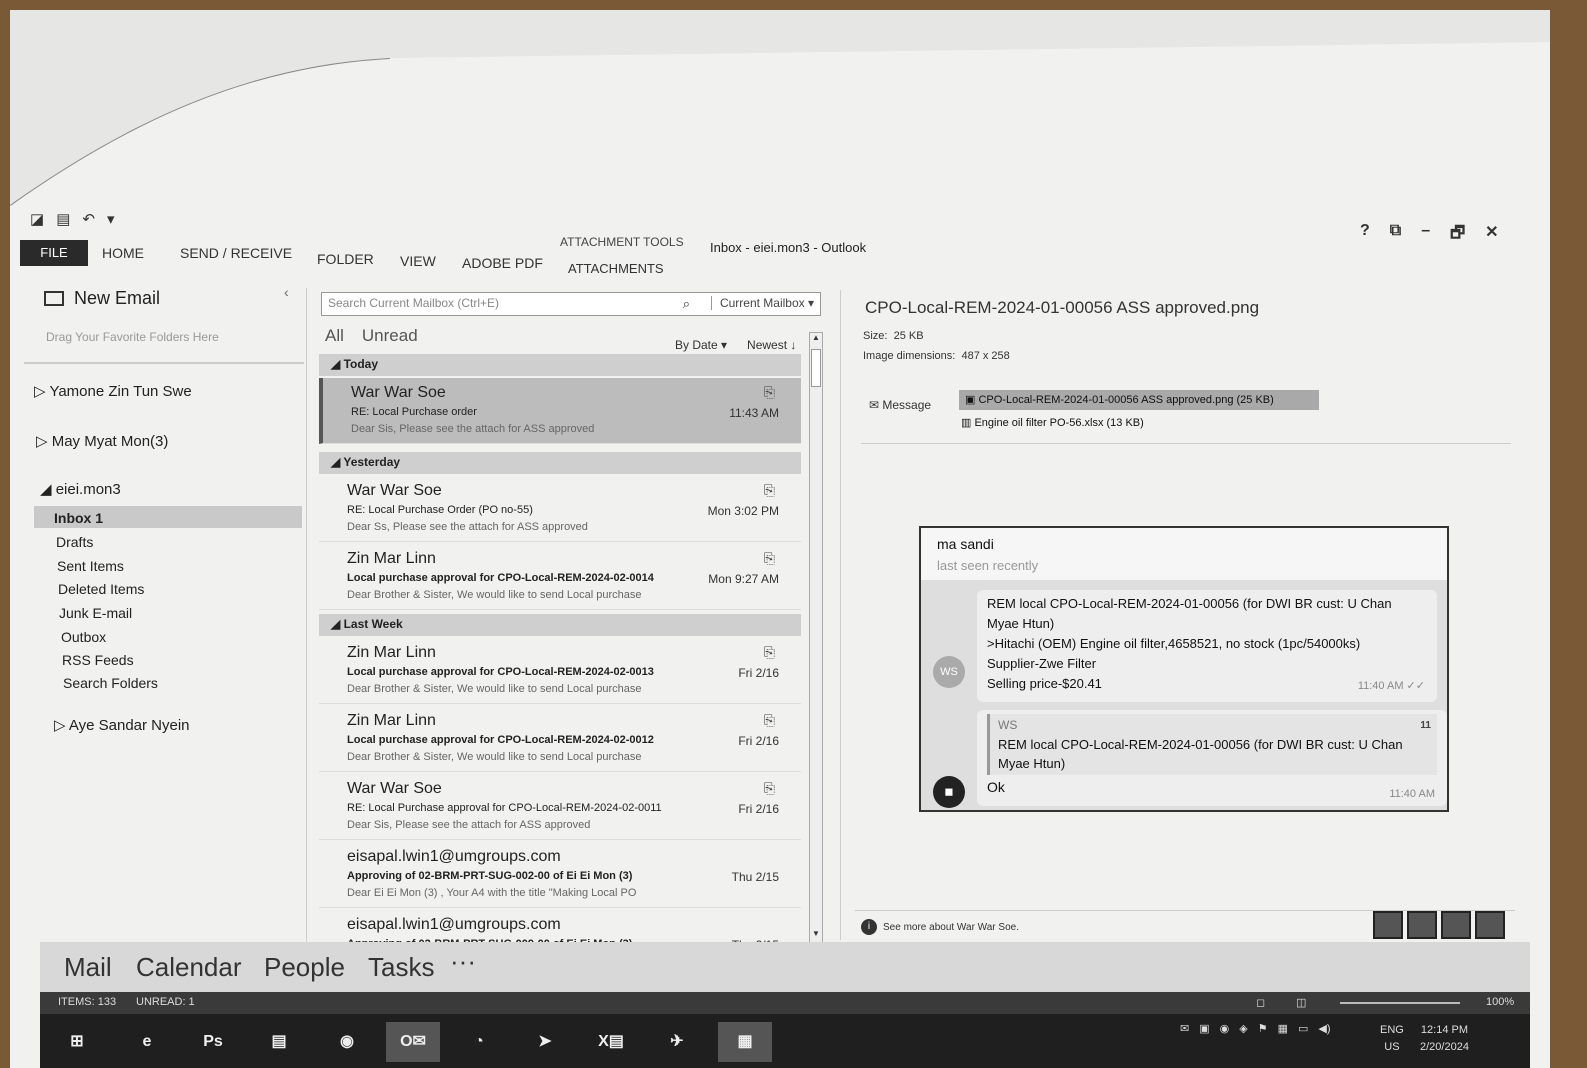 The width and height of the screenshot is (1587, 1068). Describe the element at coordinates (785, 1003) in the screenshot. I see `status-bar: ITEMS: 133 UNREAD: 1 ◻ ◫ 100%` at that location.